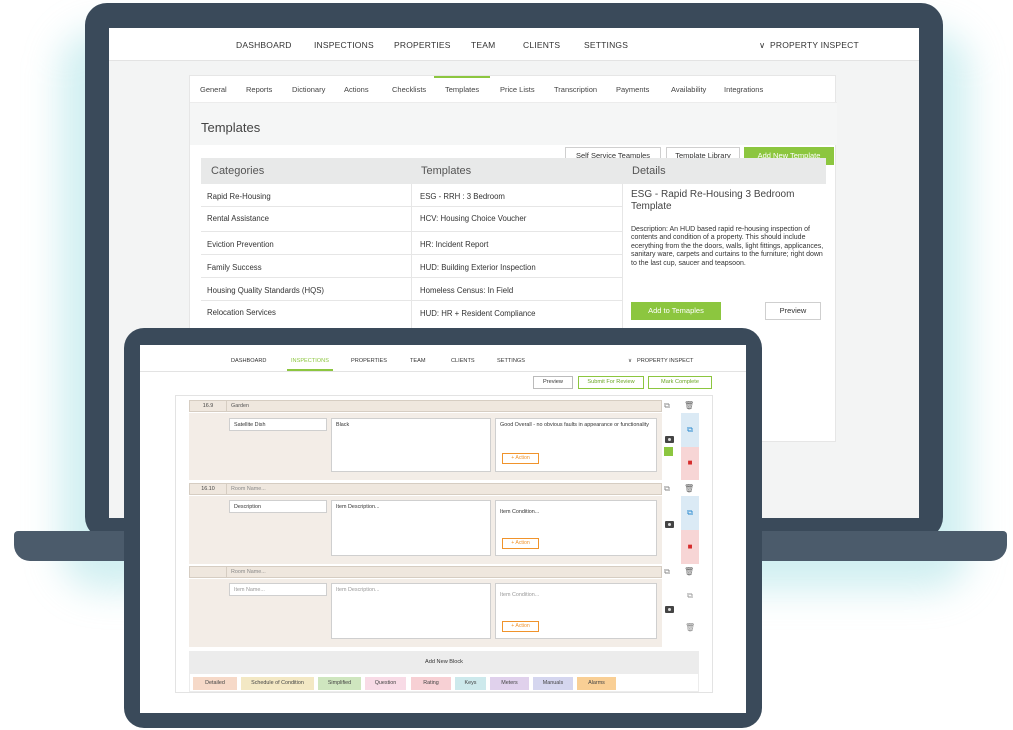 The width and height of the screenshot is (1013, 730). I want to click on room-name-input: Garden, so click(240, 406).